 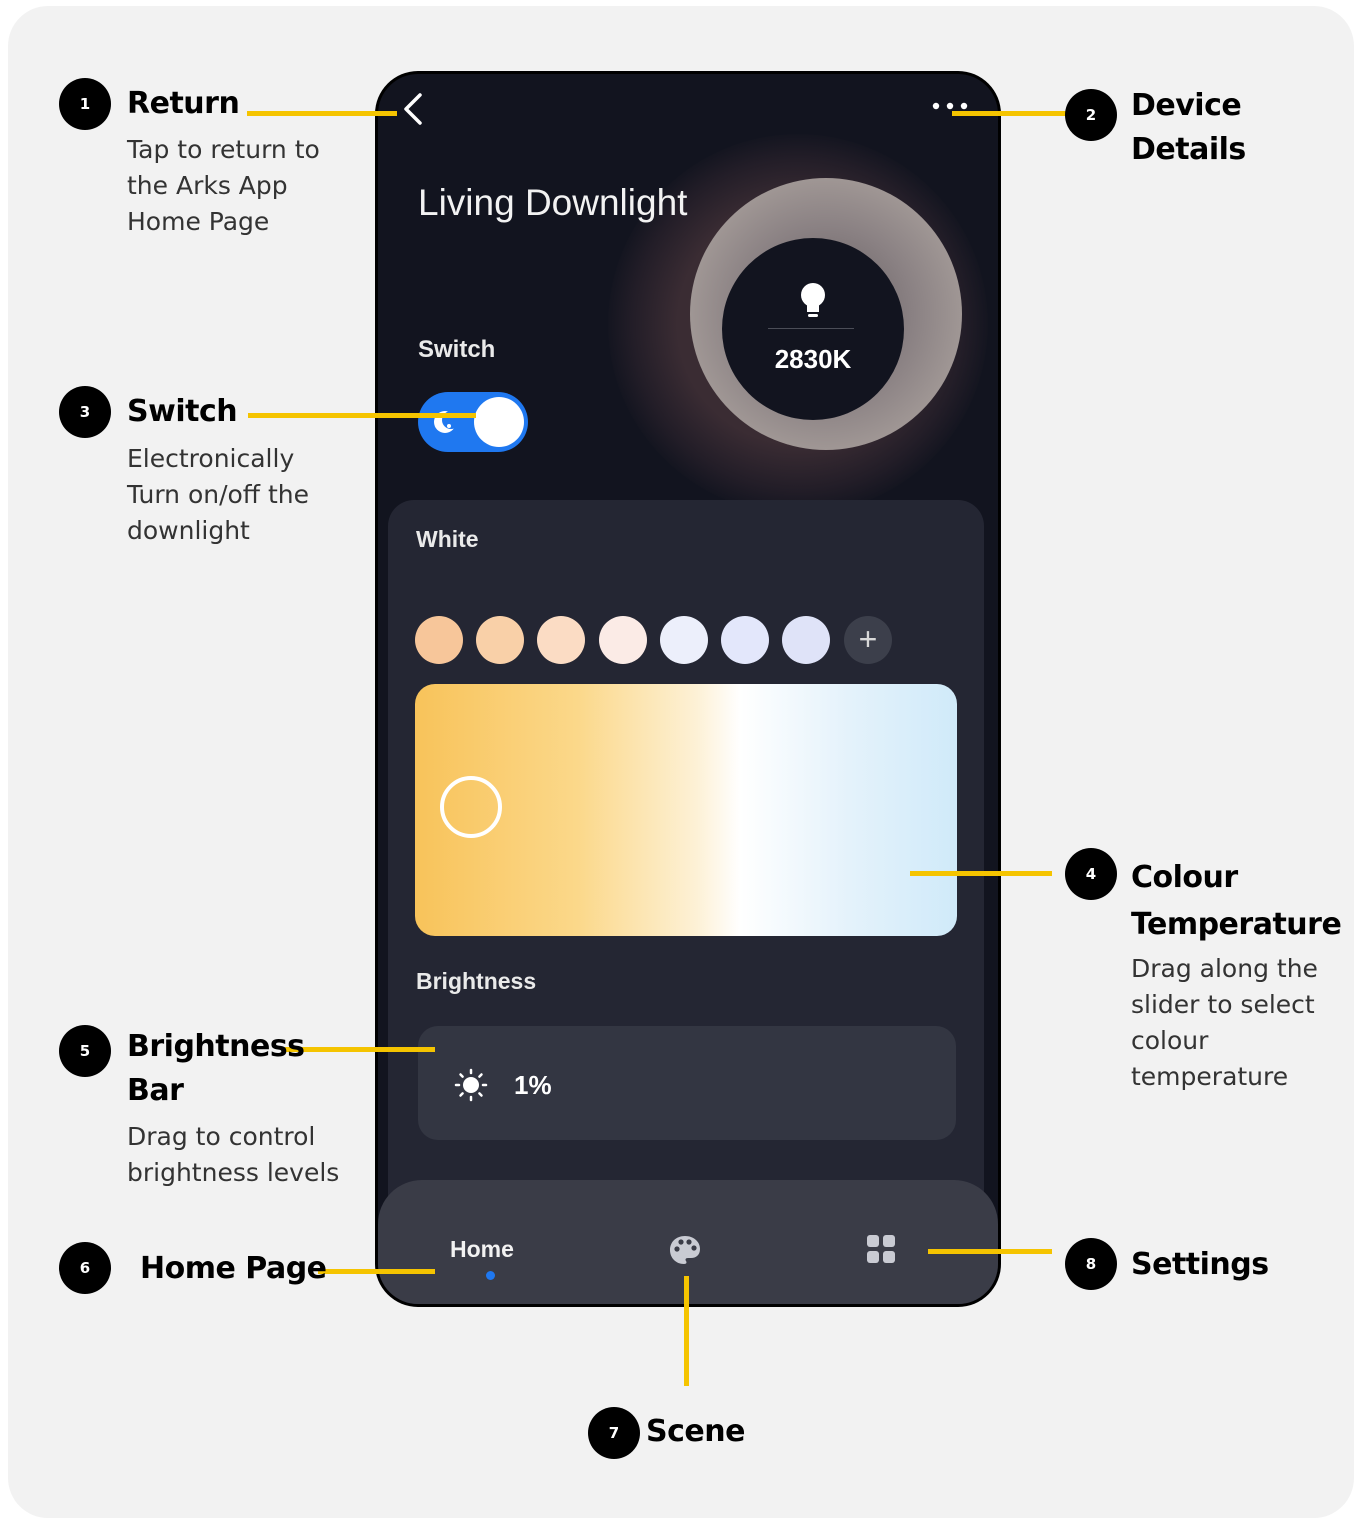 What do you see at coordinates (1009, 113) in the screenshot?
I see `callout-line-device-details` at bounding box center [1009, 113].